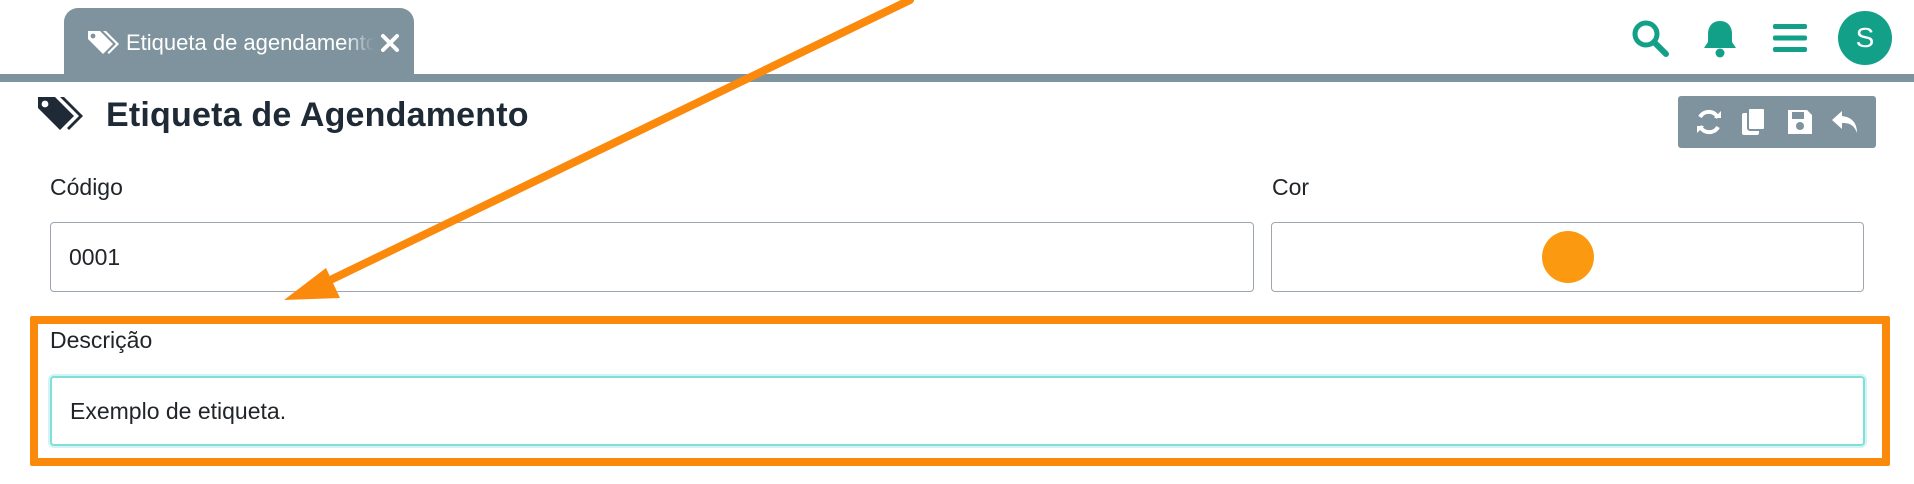 The height and width of the screenshot is (484, 1914). Describe the element at coordinates (391, 43) in the screenshot. I see `close-icon` at that location.